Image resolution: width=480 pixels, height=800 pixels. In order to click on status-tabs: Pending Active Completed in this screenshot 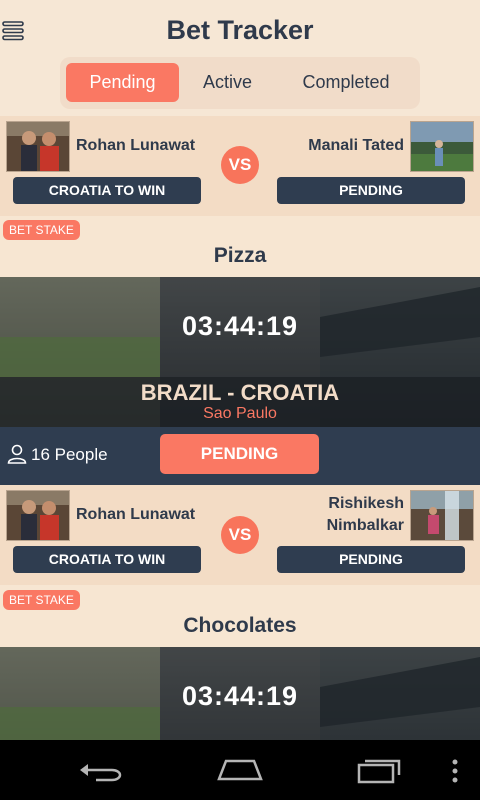, I will do `click(240, 83)`.